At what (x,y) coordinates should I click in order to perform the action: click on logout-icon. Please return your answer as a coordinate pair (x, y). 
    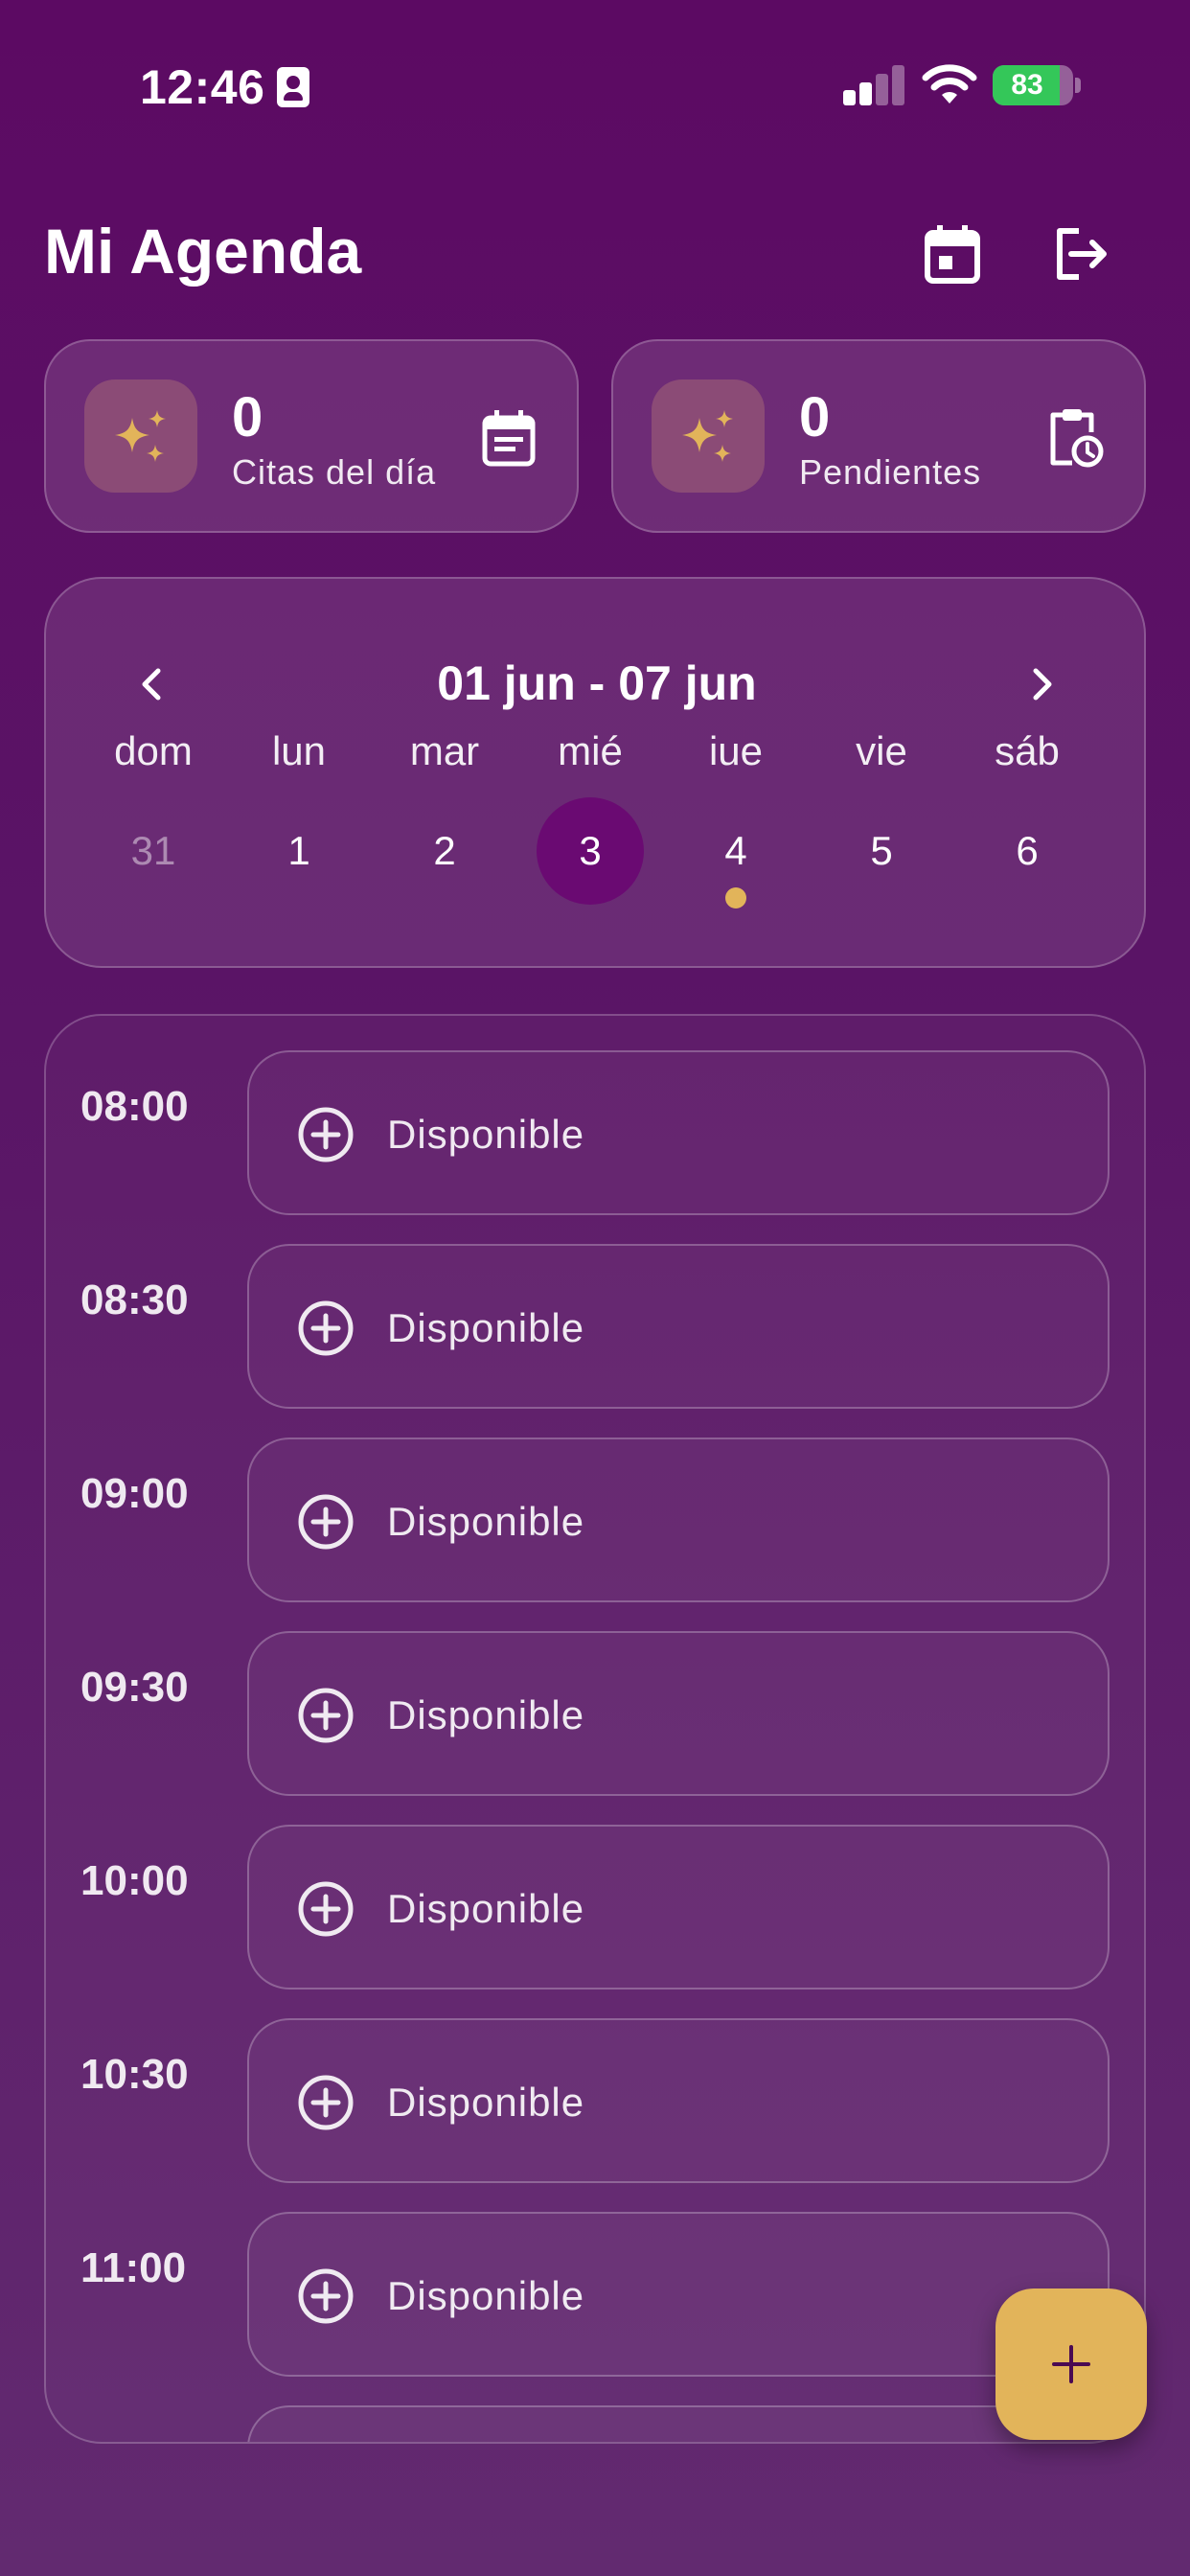
    Looking at the image, I should click on (1082, 254).